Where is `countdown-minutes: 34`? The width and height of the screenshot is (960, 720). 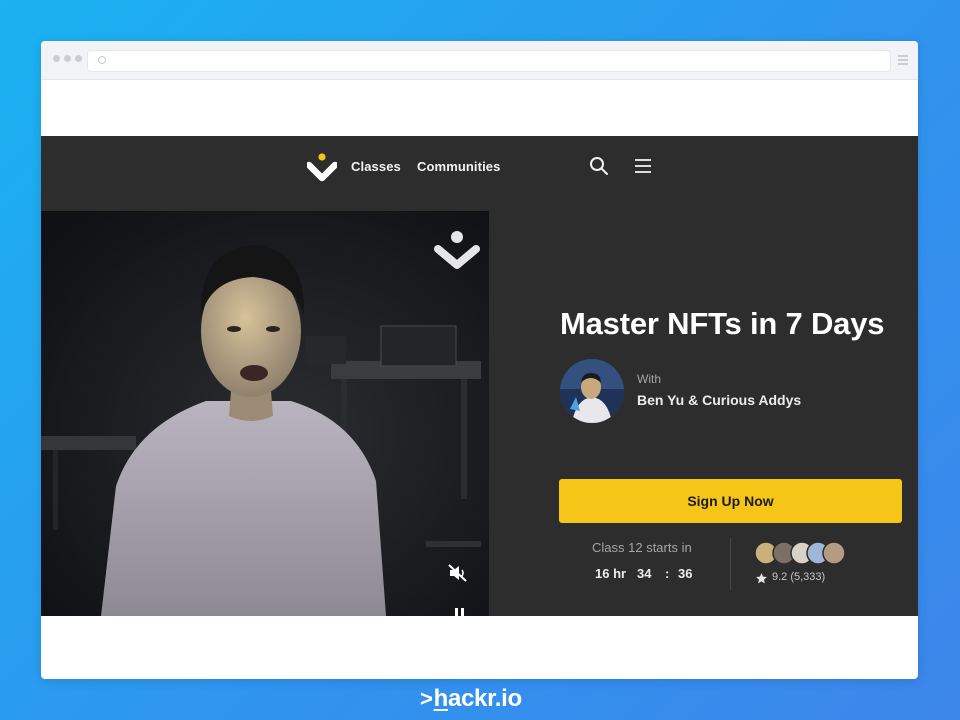
countdown-minutes: 34 is located at coordinates (644, 573).